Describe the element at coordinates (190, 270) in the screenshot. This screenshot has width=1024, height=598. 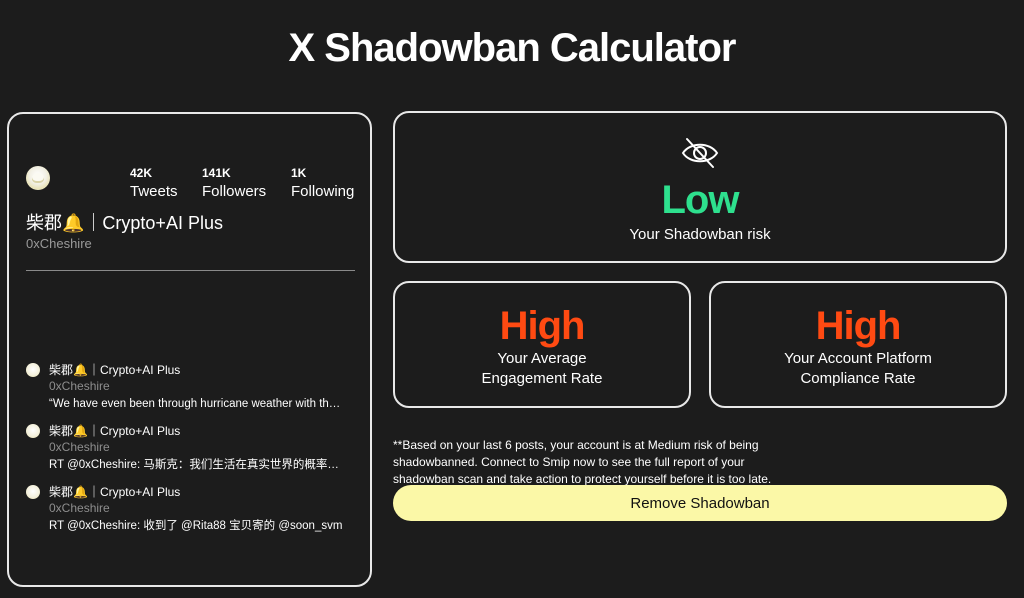
I see `profile-divider` at that location.